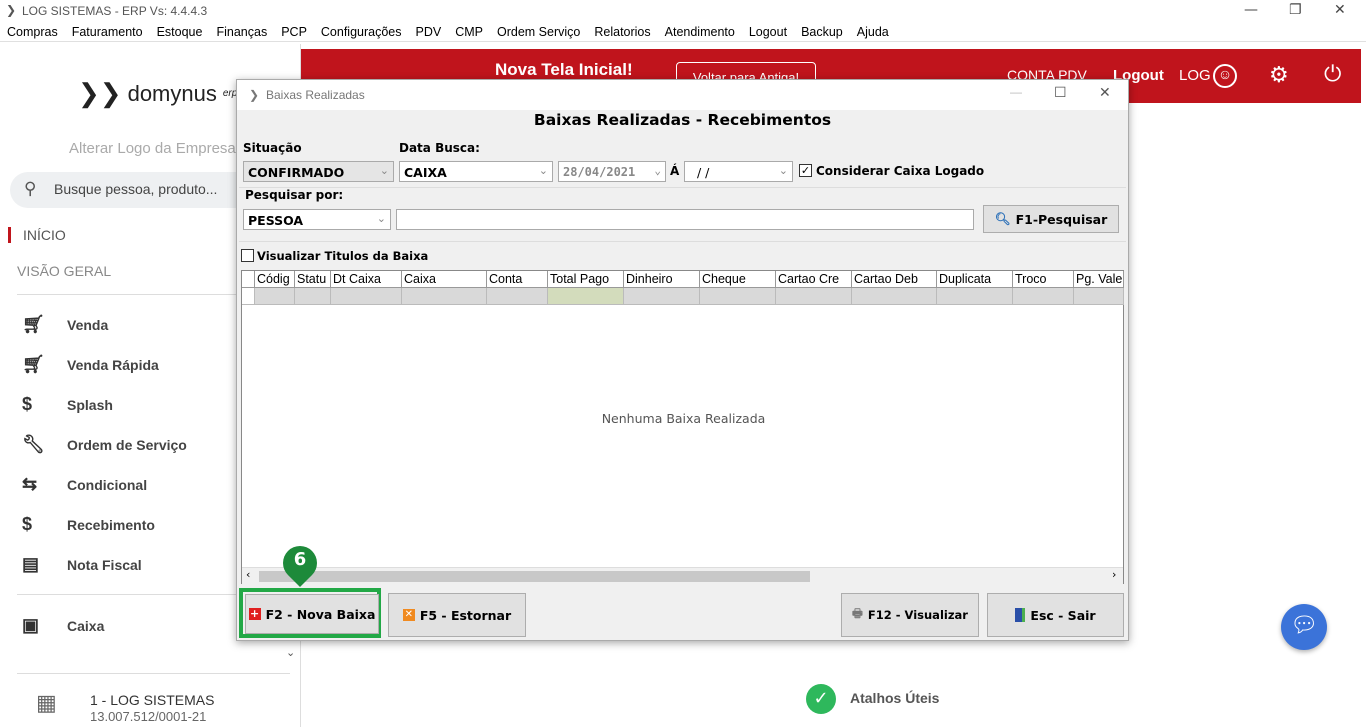  I want to click on column-header: Cartao Deb, so click(894, 279).